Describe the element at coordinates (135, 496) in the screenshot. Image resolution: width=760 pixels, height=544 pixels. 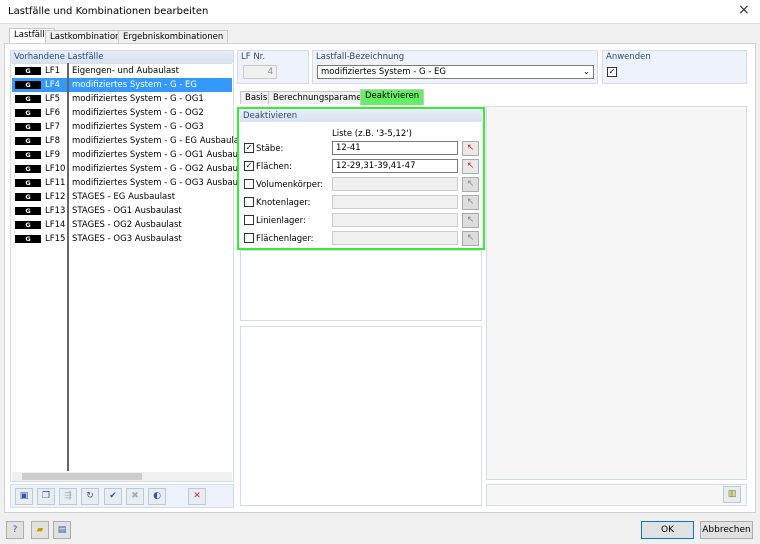
I see `uncheck-all-icon: ✖` at that location.